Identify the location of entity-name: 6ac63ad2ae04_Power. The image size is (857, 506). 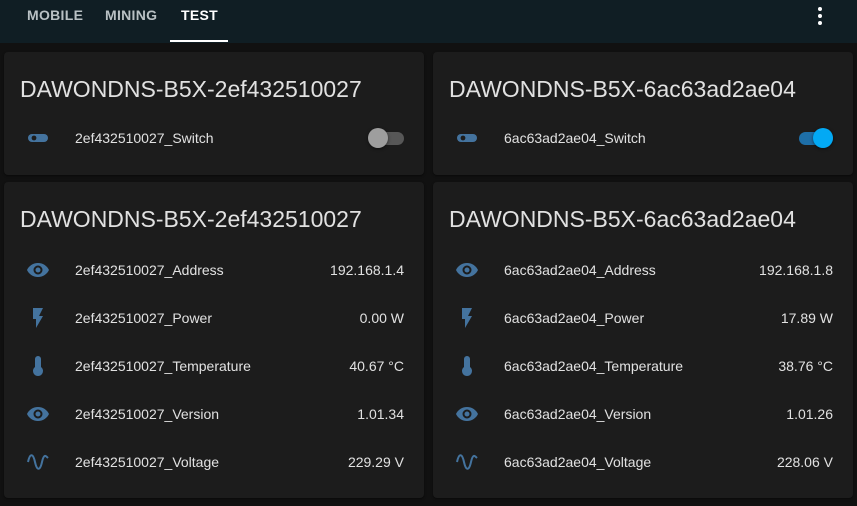
(574, 318).